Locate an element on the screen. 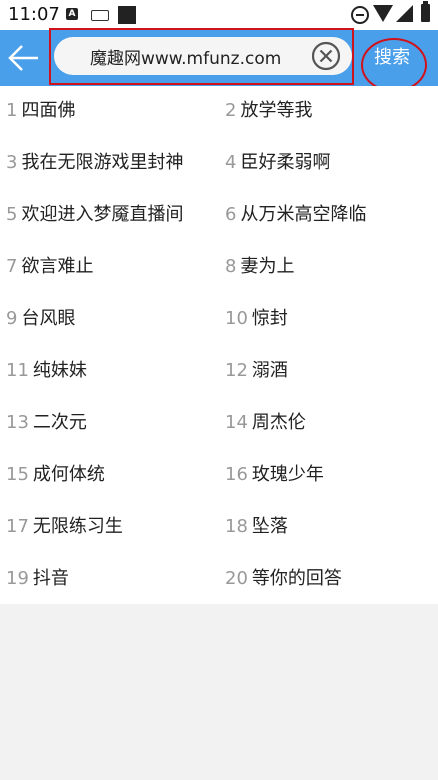 This screenshot has height=780, width=438. list-item: 9 台风眼 is located at coordinates (40, 319).